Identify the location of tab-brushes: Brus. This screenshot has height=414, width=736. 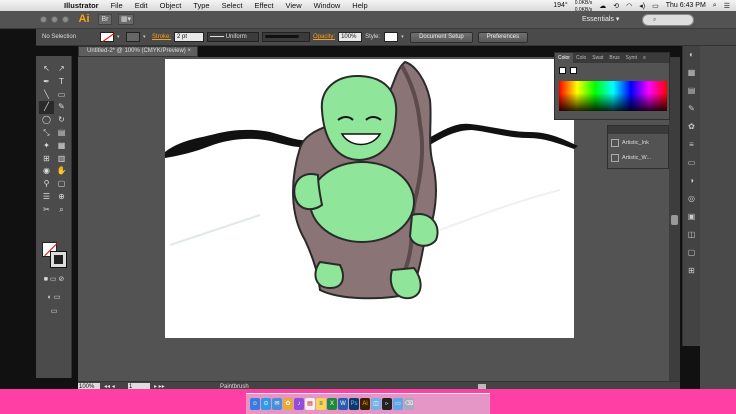
(614, 58).